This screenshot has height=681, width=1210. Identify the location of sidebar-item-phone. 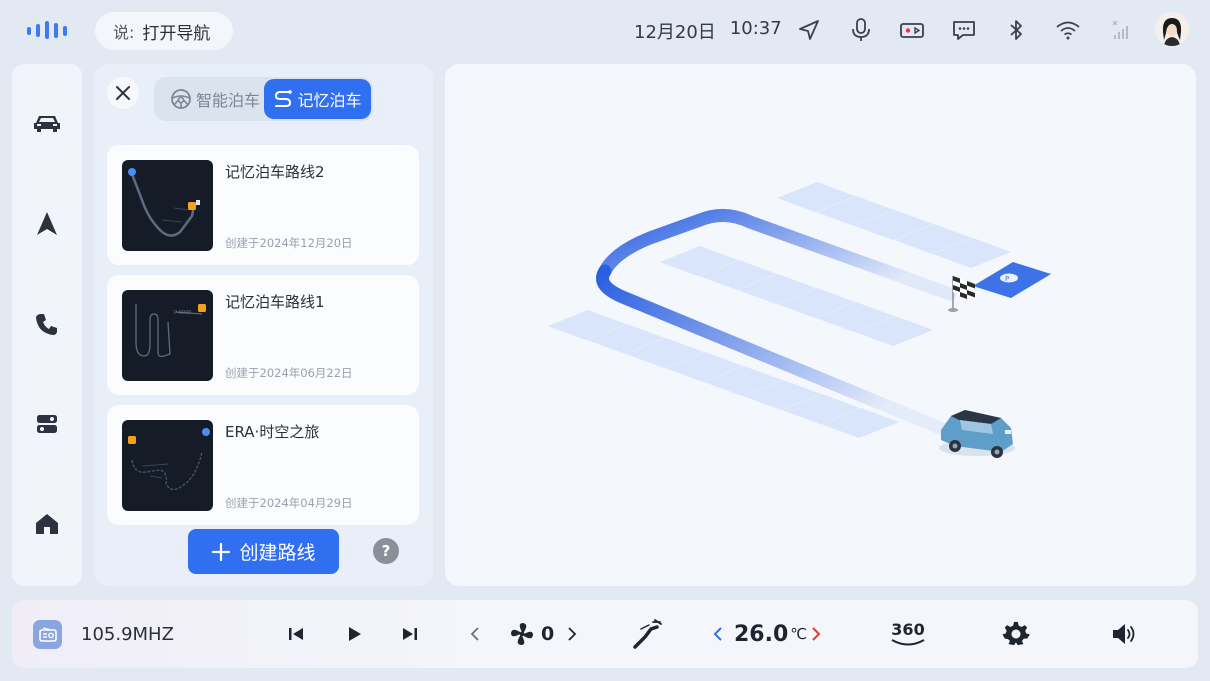
(47, 324).